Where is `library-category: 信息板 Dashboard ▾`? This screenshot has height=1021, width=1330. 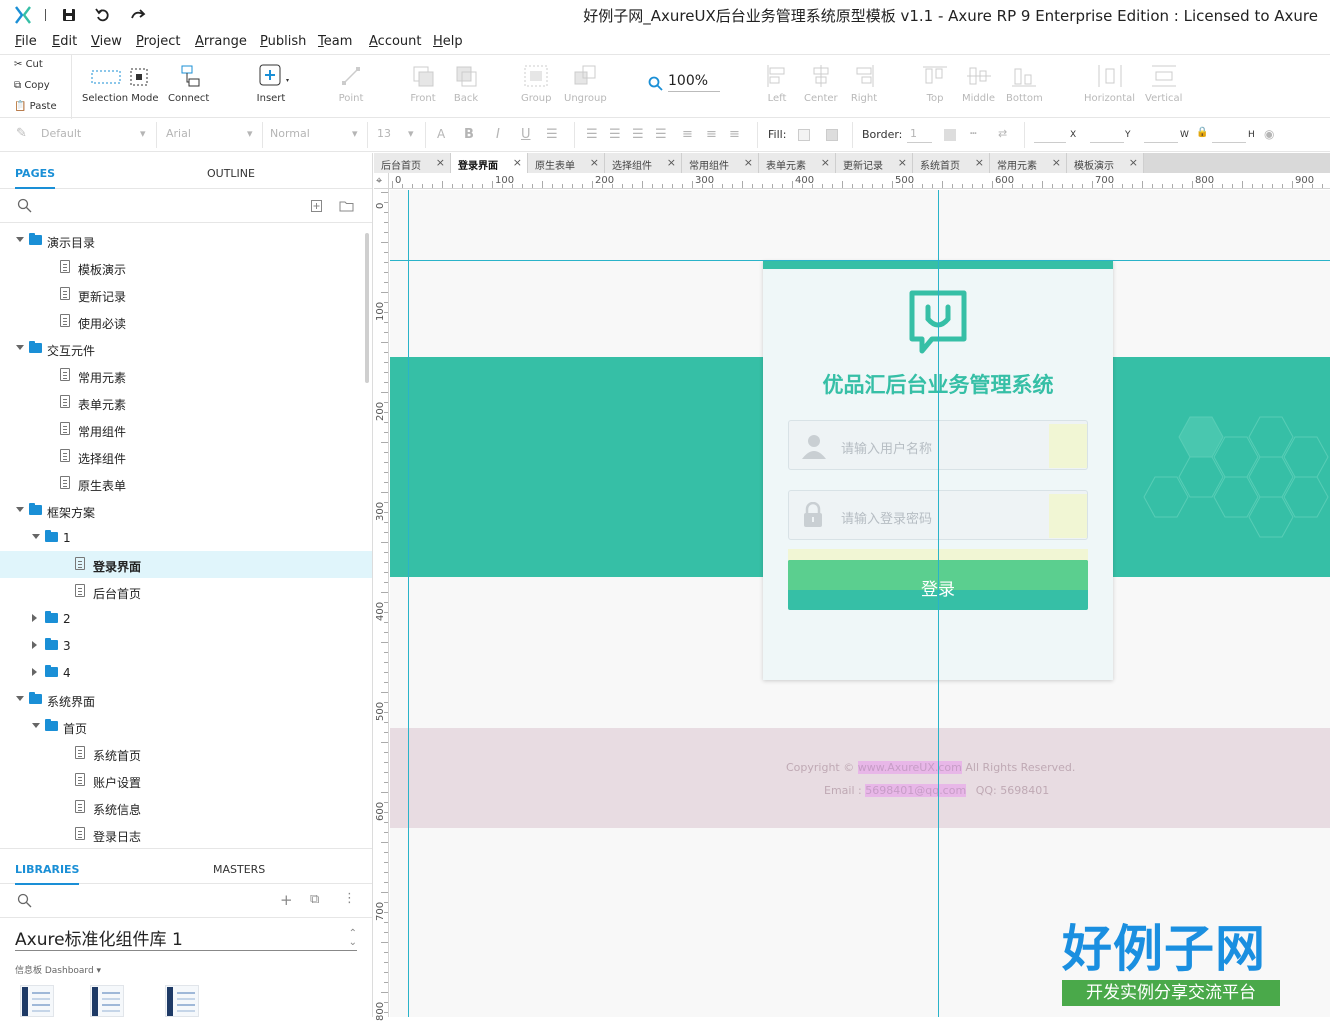 library-category: 信息板 Dashboard ▾ is located at coordinates (58, 969).